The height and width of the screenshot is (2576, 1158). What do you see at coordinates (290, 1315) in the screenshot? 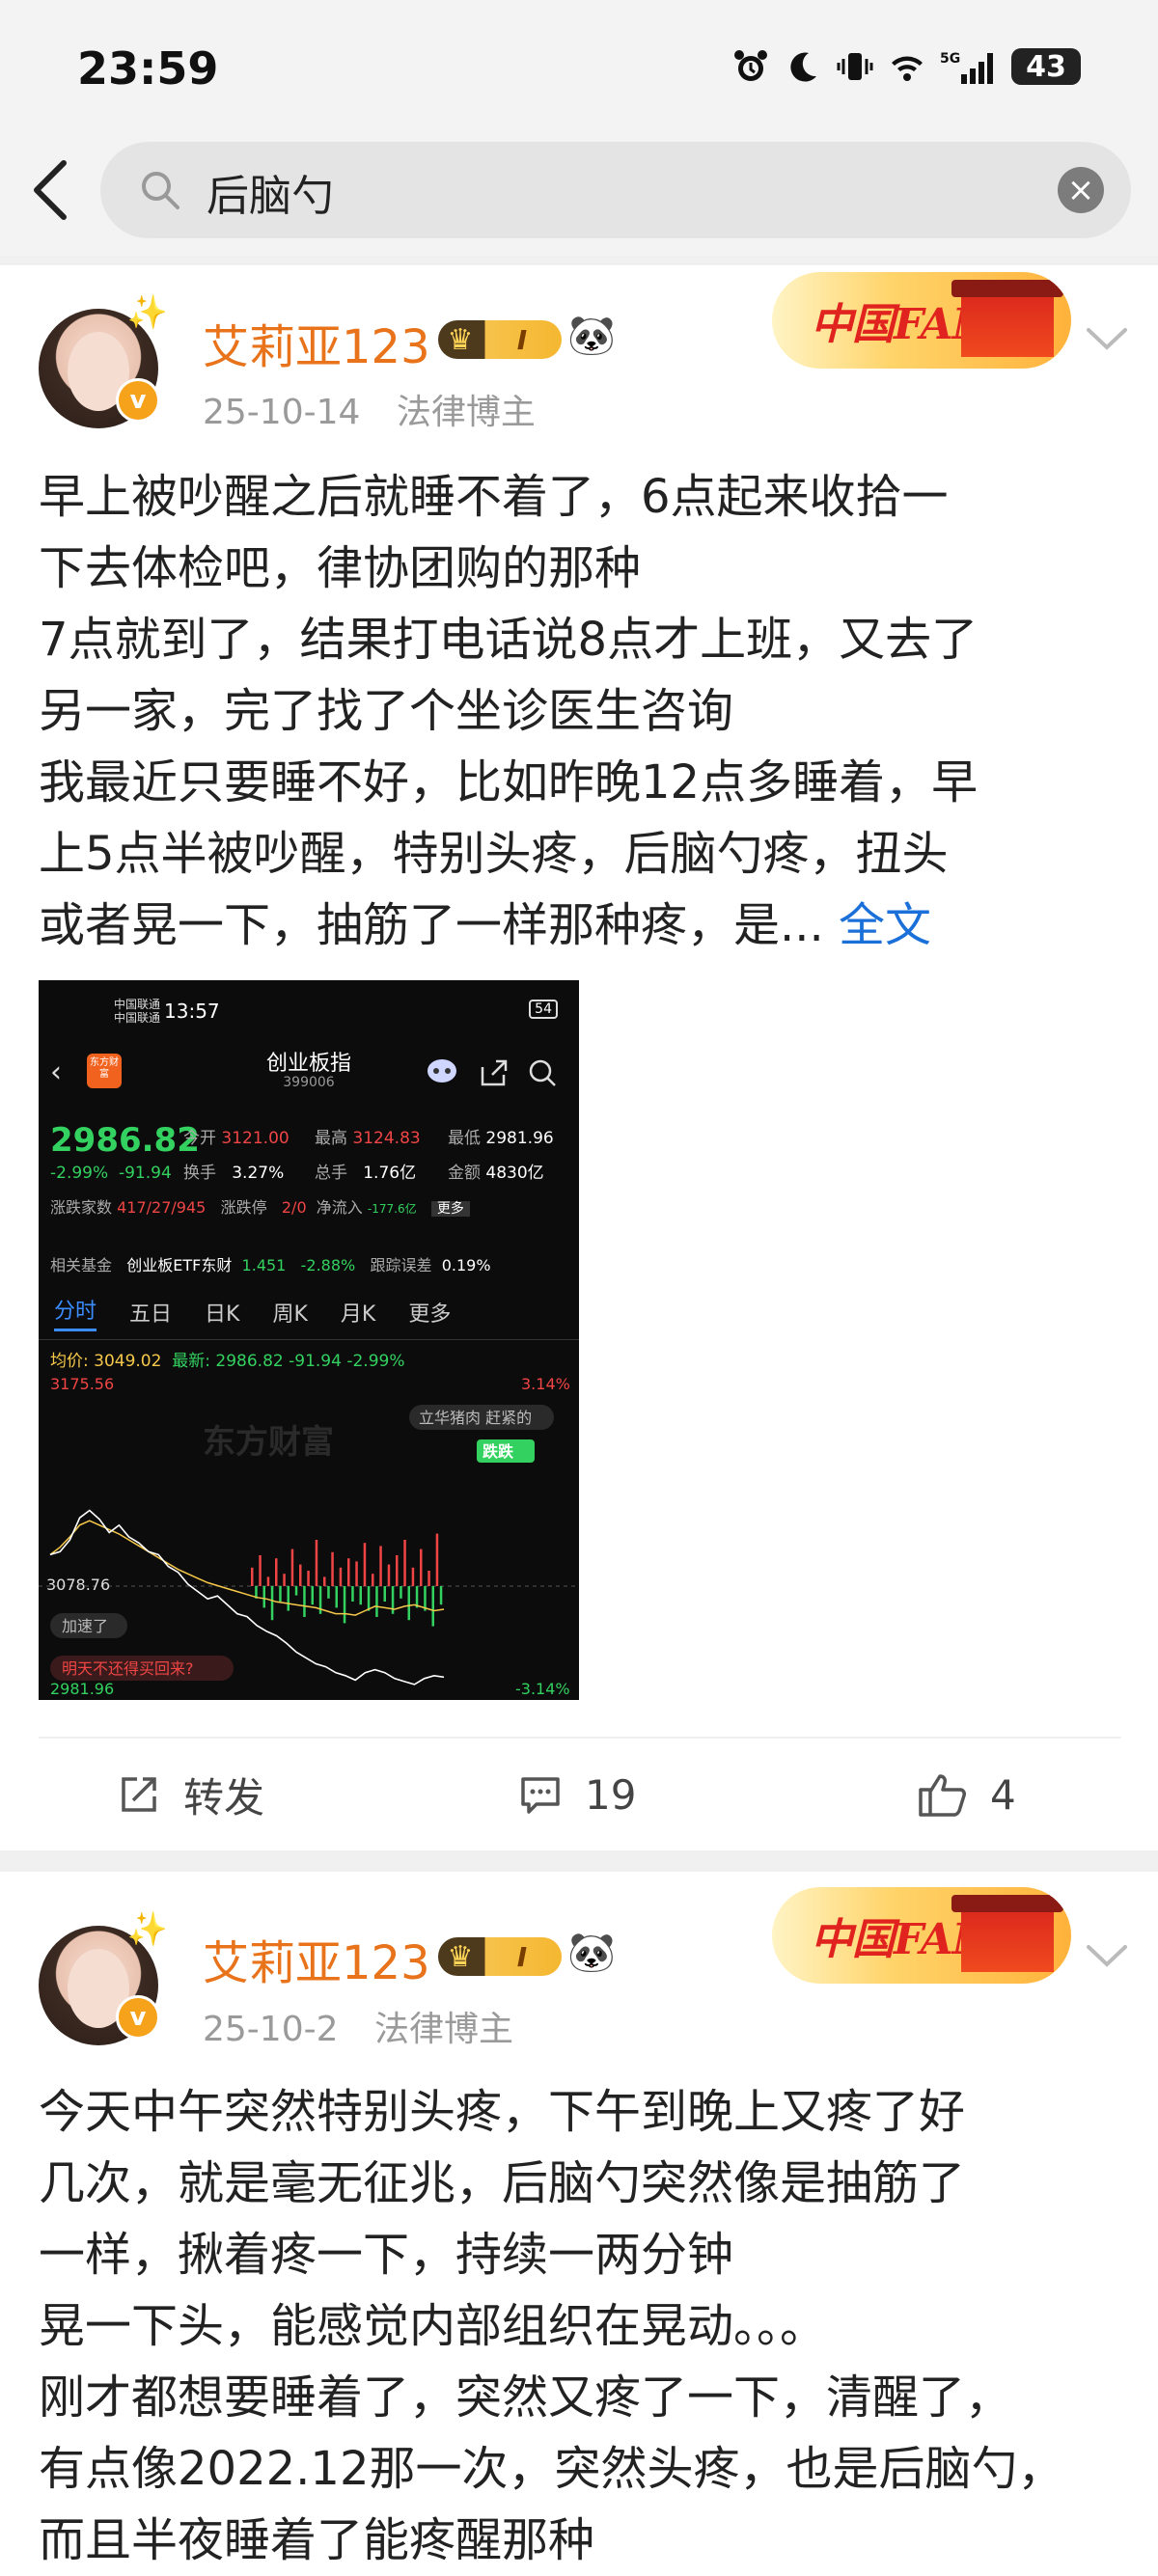
I see `tab-weekly: 周K` at bounding box center [290, 1315].